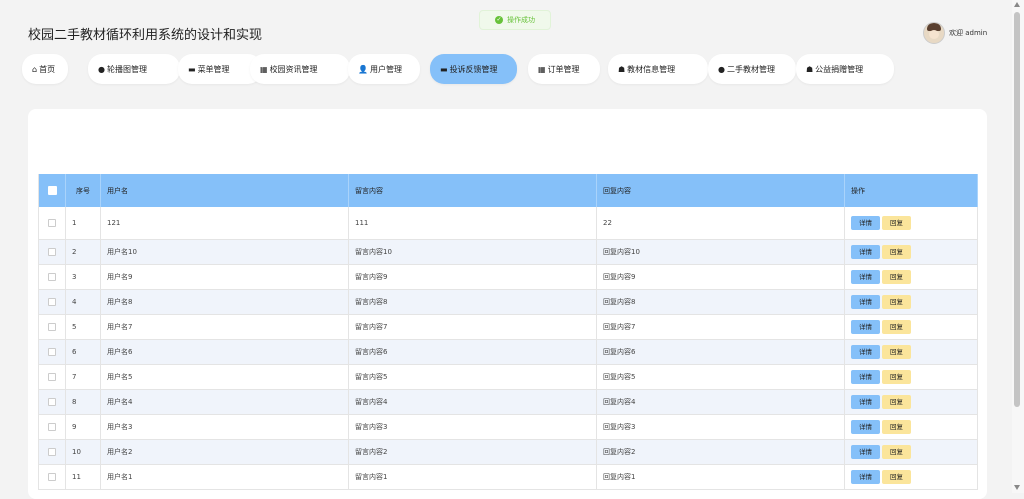 The width and height of the screenshot is (1024, 499). I want to click on scrollbar-thumb, so click(1017, 209).